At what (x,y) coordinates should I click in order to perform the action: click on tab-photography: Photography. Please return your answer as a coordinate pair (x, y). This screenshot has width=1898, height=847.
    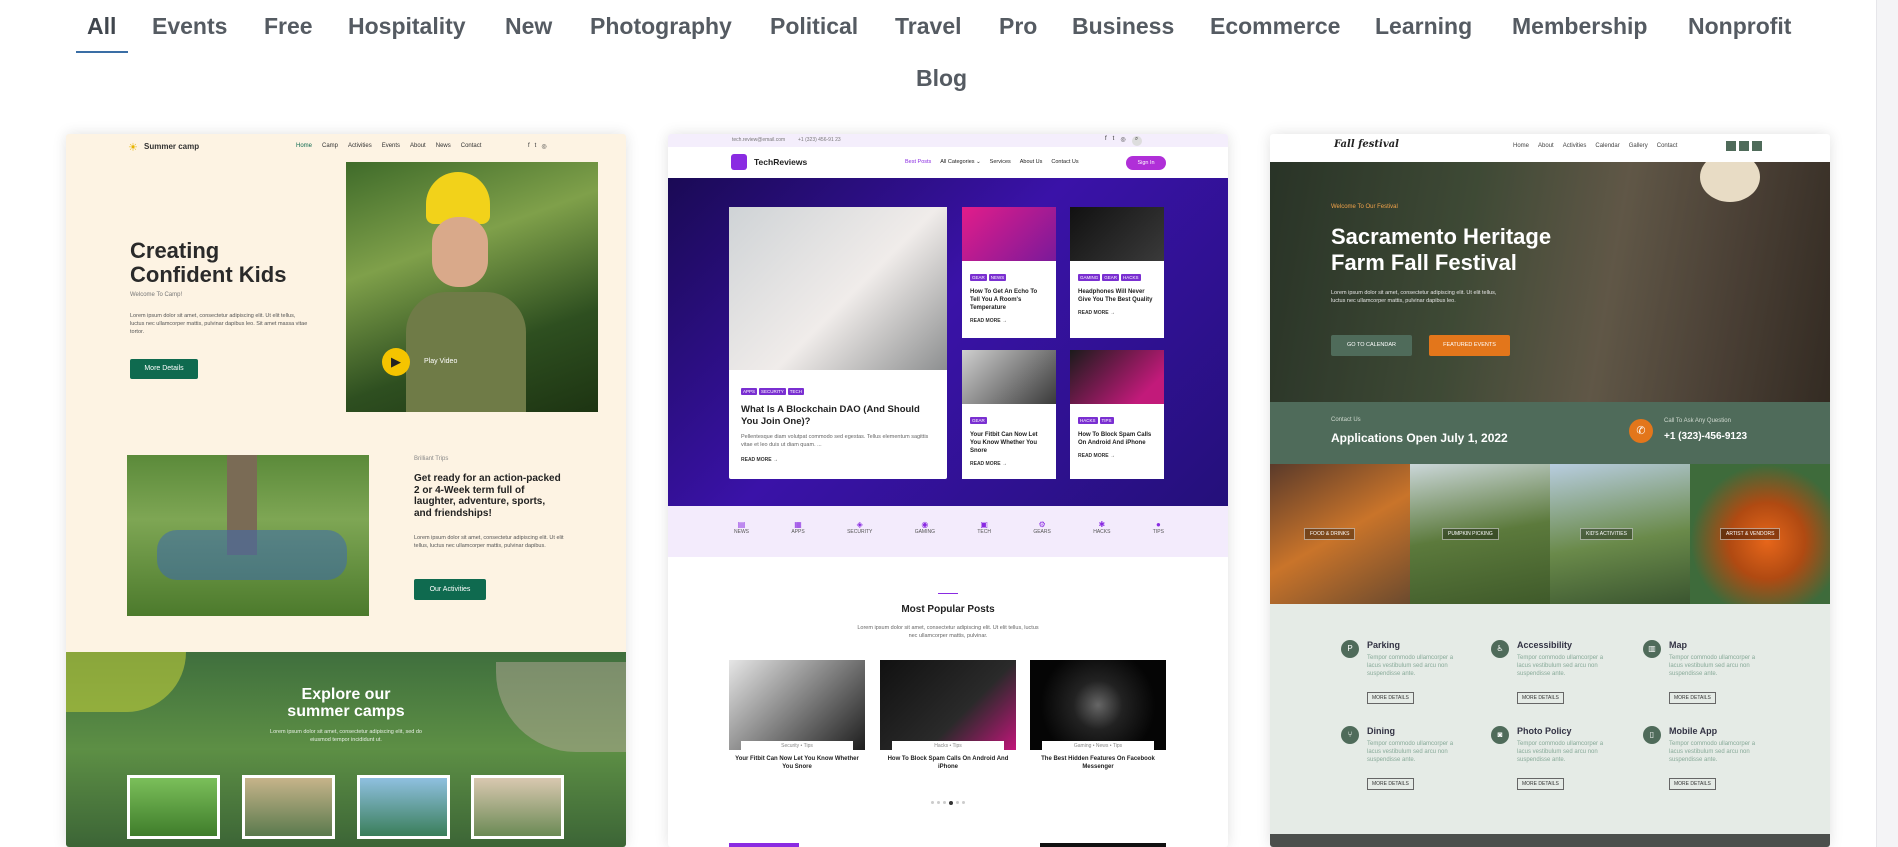
    Looking at the image, I should click on (661, 26).